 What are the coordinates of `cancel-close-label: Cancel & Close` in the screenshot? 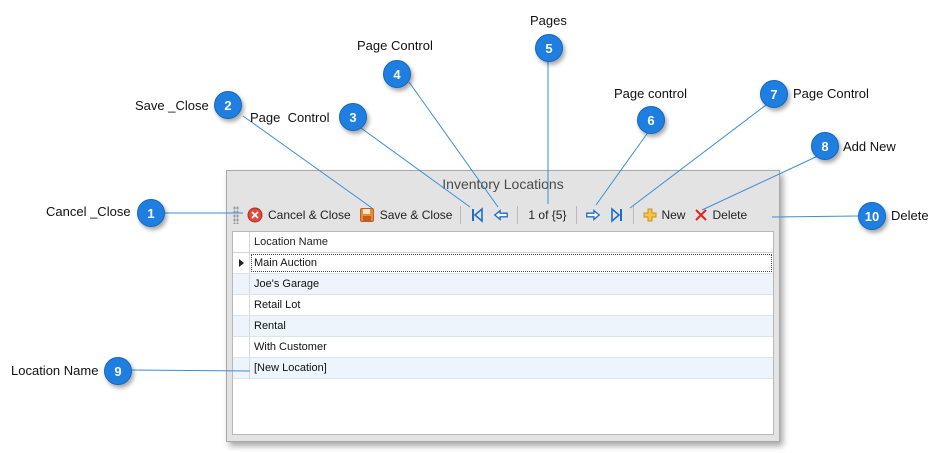 It's located at (309, 214).